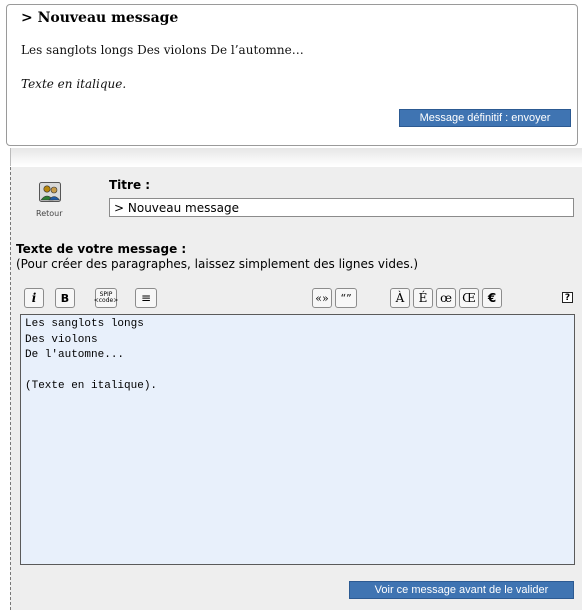  What do you see at coordinates (101, 249) in the screenshot?
I see `message-text-label: Texte de votre message :` at bounding box center [101, 249].